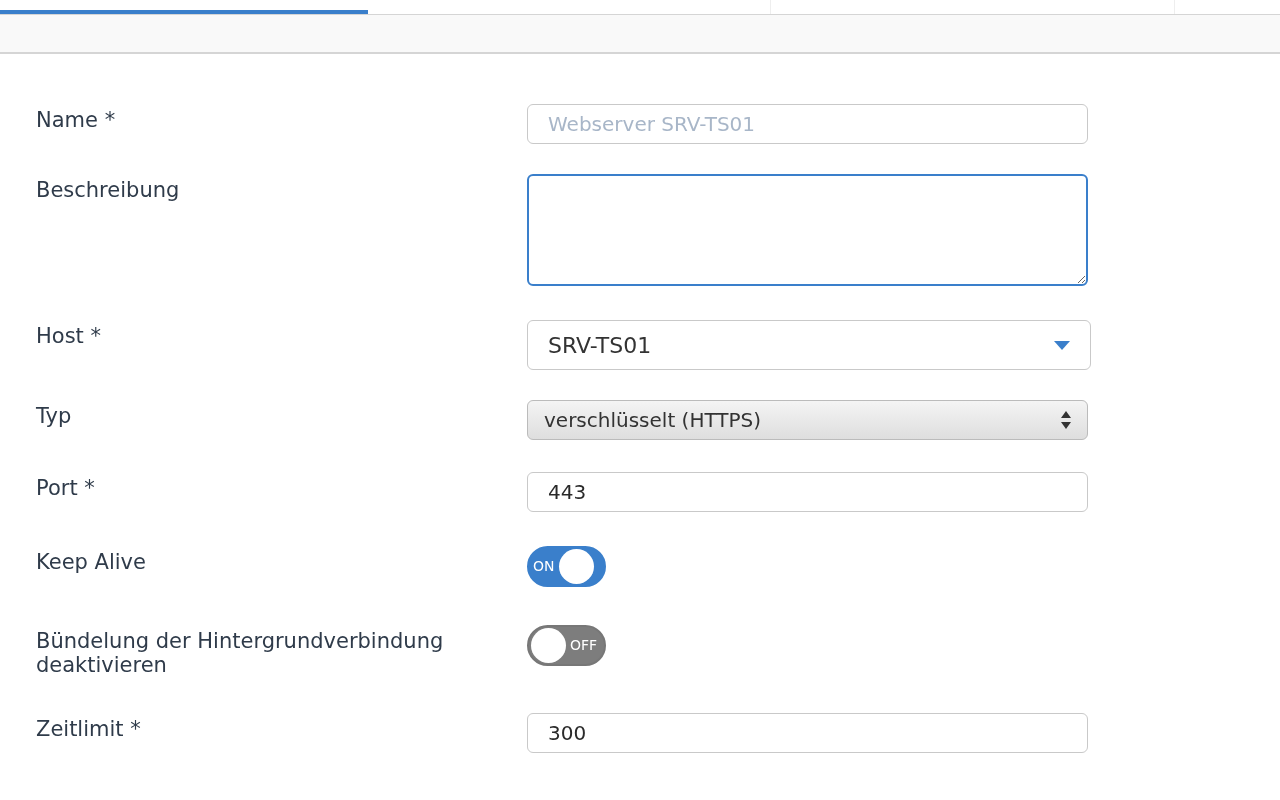 The image size is (1280, 800). What do you see at coordinates (809, 345) in the screenshot?
I see `host-dropdown: SRV-TS01` at bounding box center [809, 345].